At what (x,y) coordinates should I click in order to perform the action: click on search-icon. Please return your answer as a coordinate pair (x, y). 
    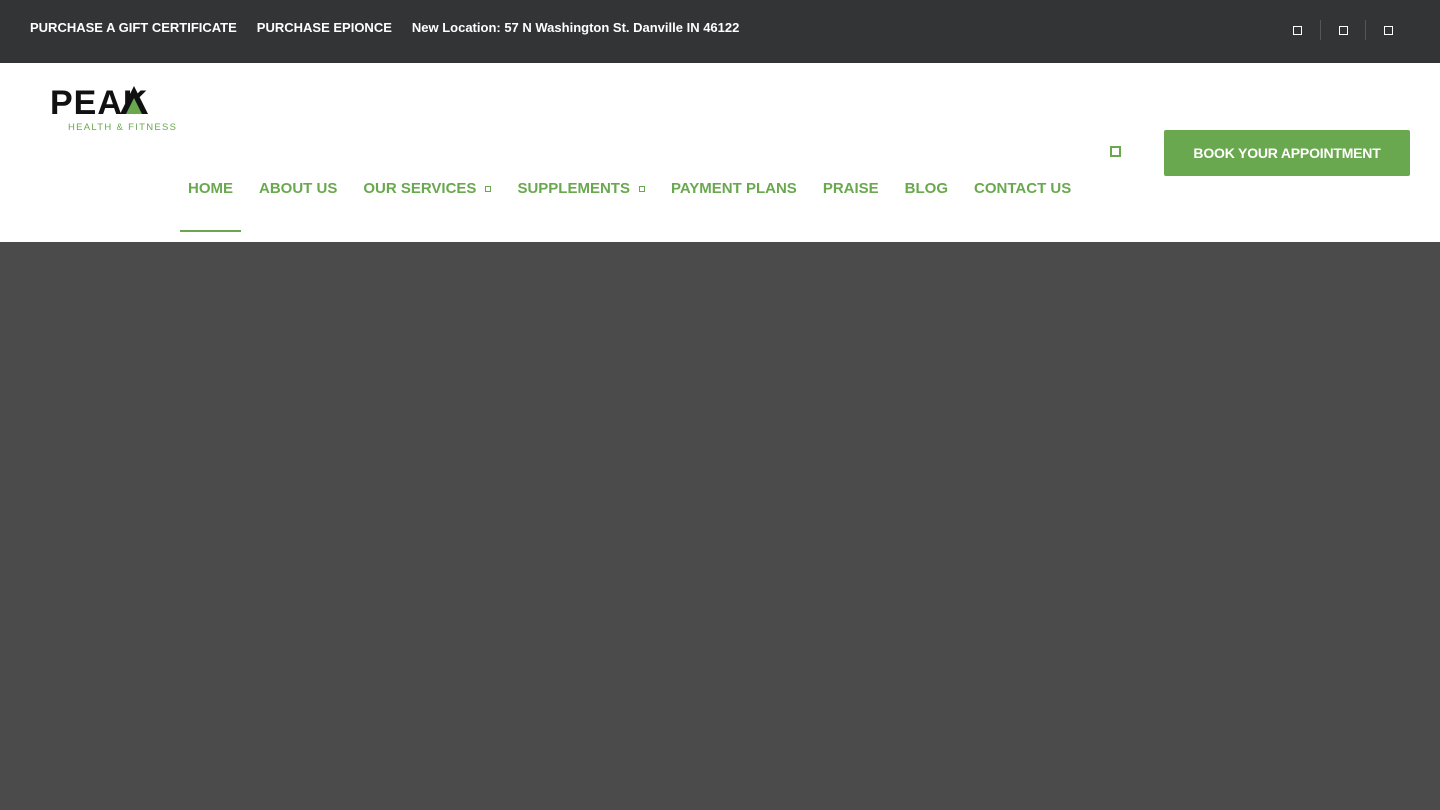
    Looking at the image, I should click on (1115, 151).